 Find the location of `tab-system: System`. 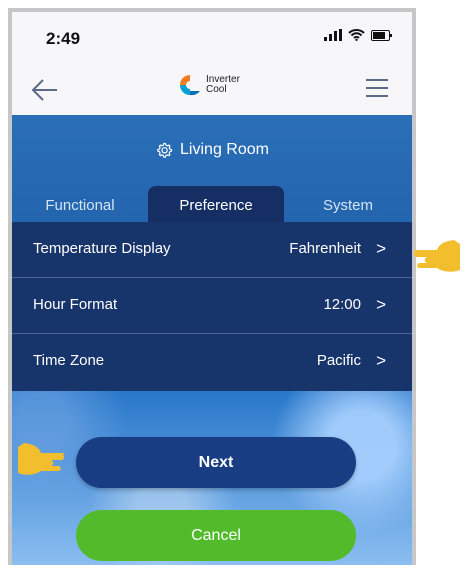

tab-system: System is located at coordinates (348, 204).